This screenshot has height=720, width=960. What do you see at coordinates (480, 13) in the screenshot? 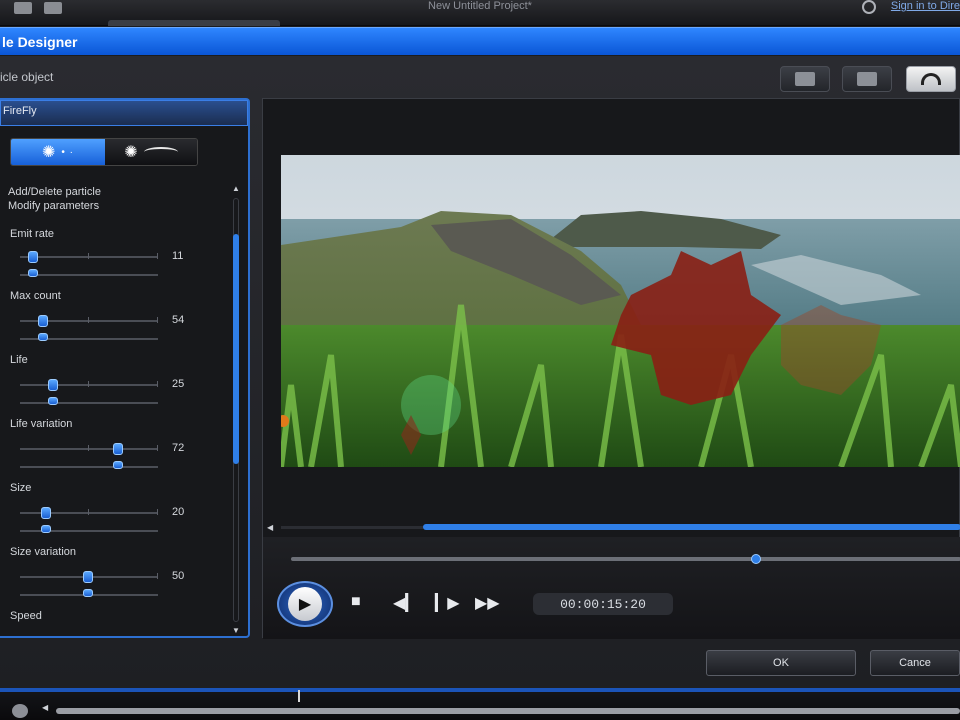
I see `app-top-bar: New Untitled Project* Sign in to Dire` at bounding box center [480, 13].